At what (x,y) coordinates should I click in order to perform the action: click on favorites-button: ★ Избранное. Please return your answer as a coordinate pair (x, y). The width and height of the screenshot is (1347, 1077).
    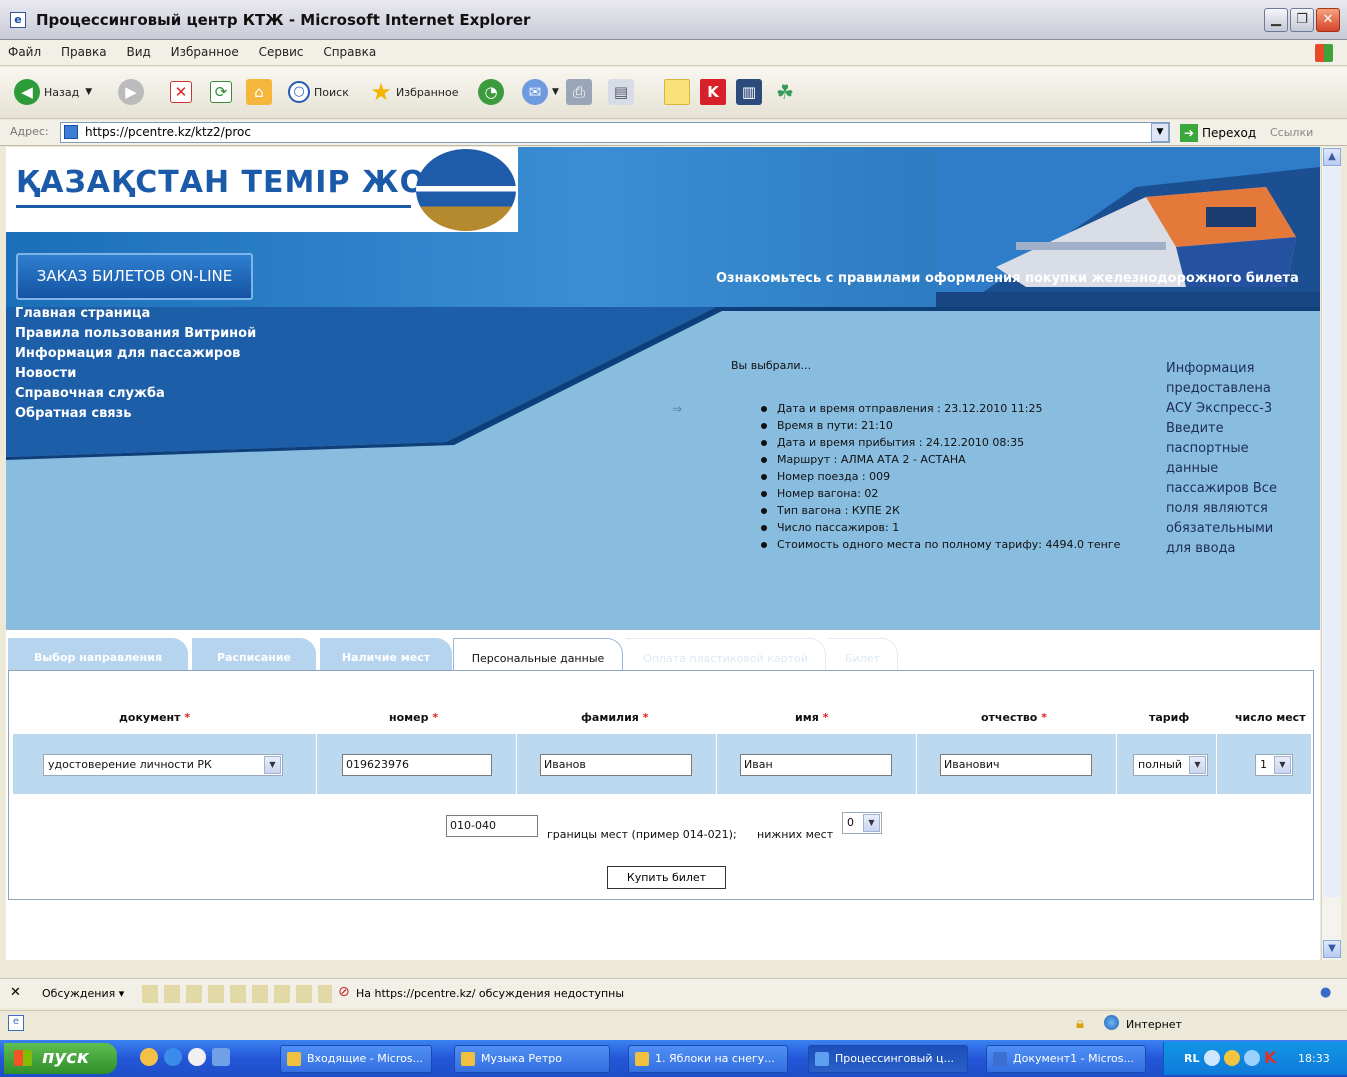
    Looking at the image, I should click on (413, 92).